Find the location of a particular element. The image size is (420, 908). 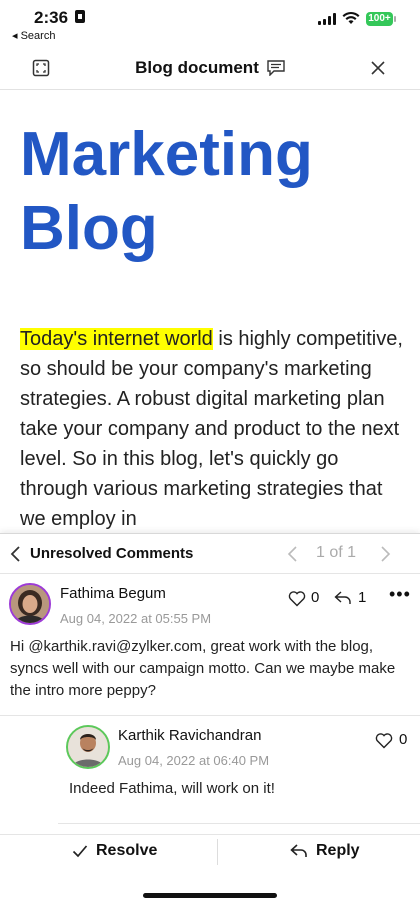

wifi-icon is located at coordinates (351, 17).